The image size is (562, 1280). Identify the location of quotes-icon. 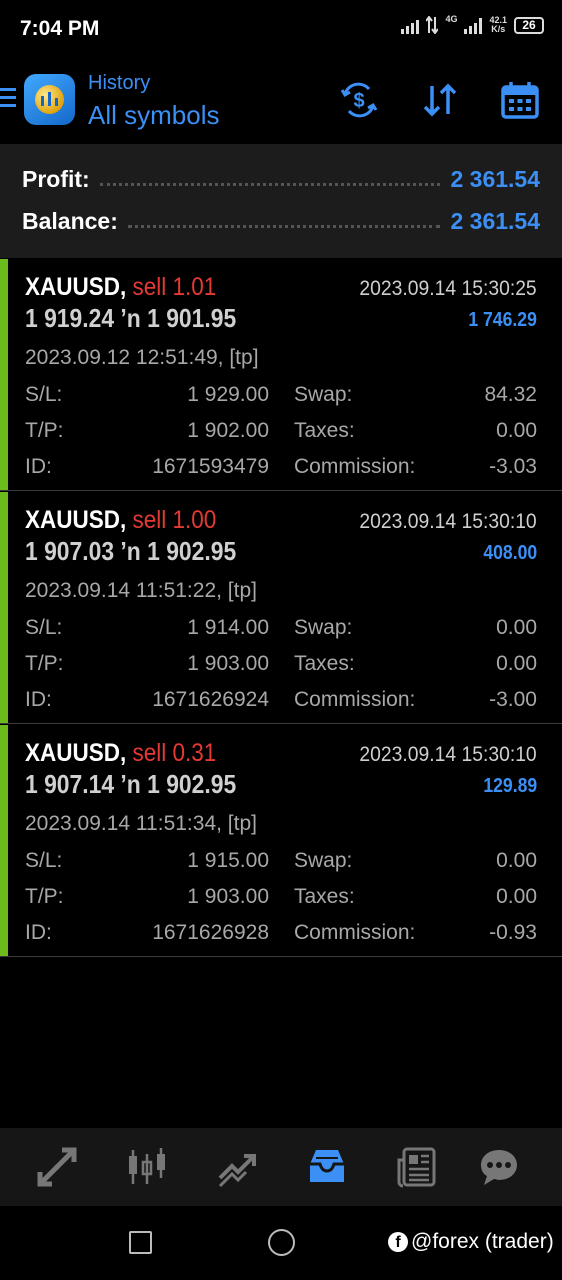
(57, 1167).